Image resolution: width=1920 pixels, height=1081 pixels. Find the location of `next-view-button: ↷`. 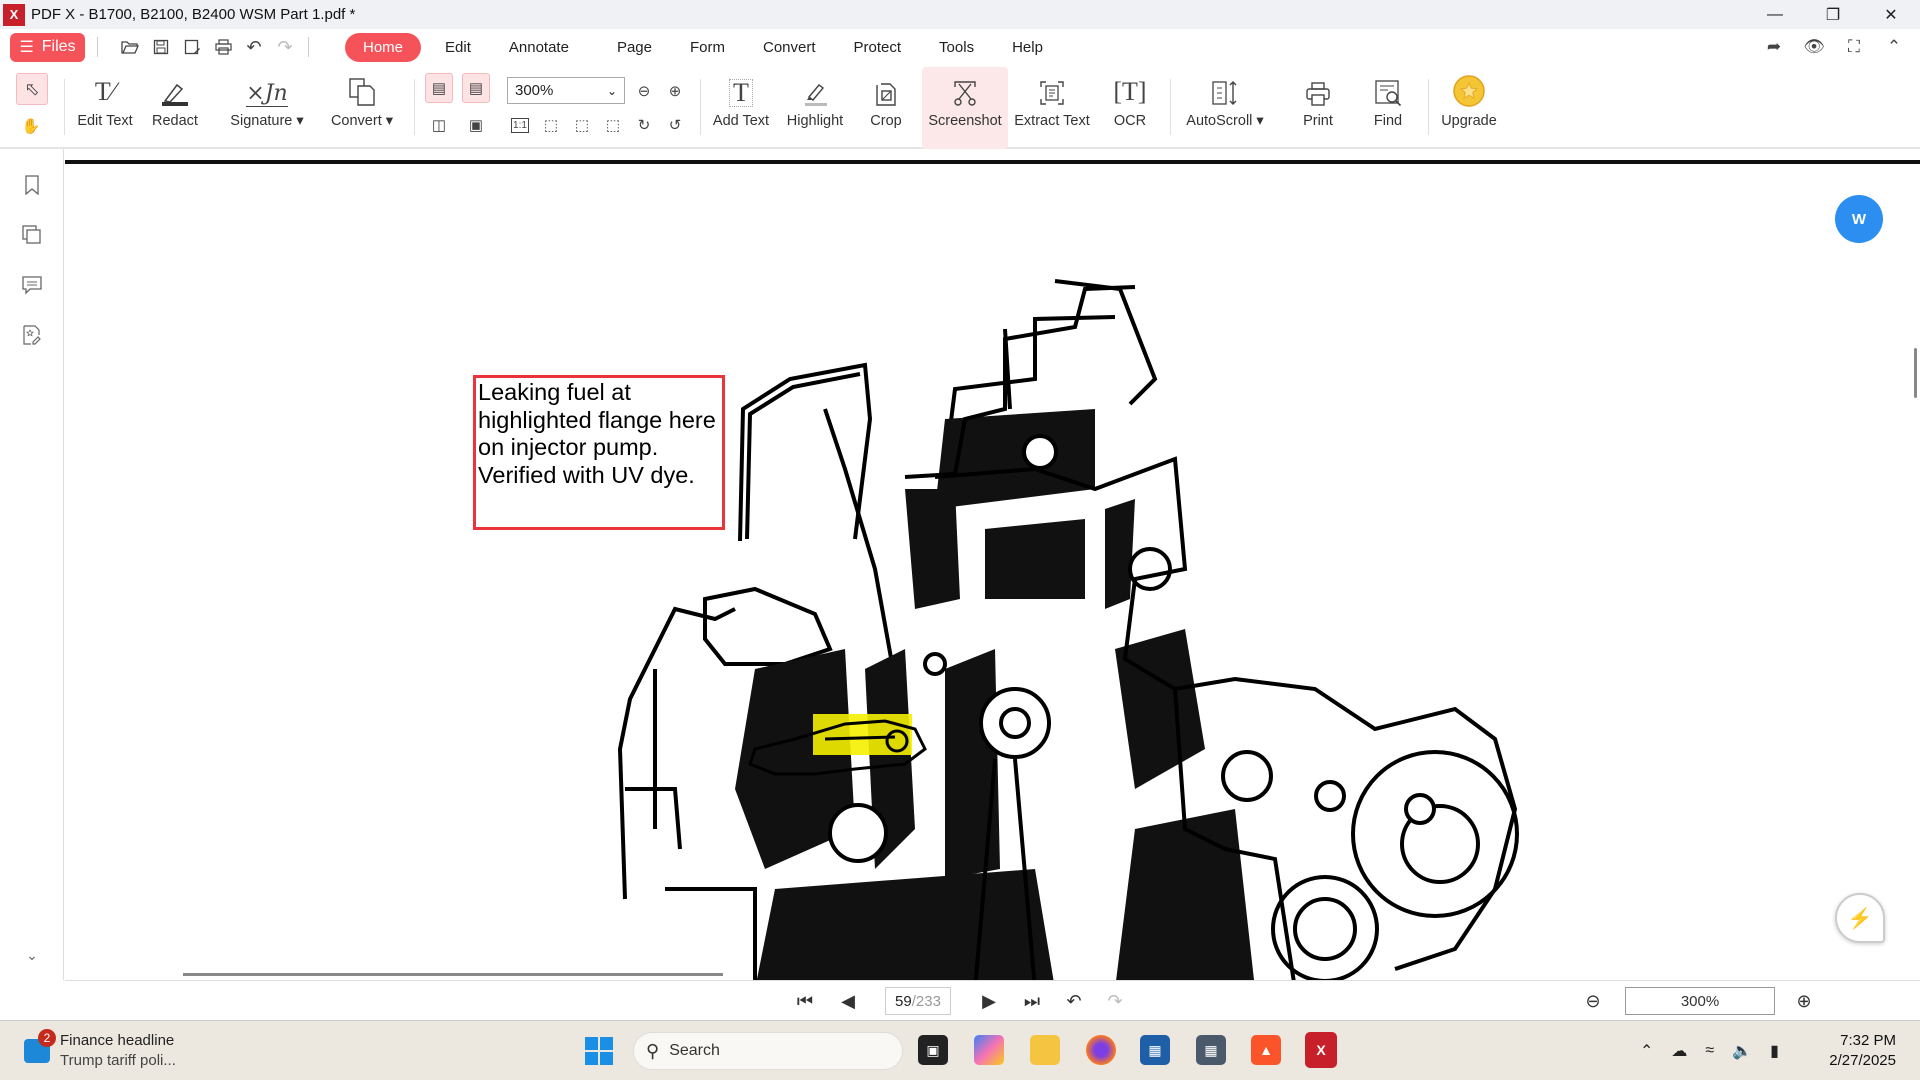

next-view-button: ↷ is located at coordinates (1115, 1001).